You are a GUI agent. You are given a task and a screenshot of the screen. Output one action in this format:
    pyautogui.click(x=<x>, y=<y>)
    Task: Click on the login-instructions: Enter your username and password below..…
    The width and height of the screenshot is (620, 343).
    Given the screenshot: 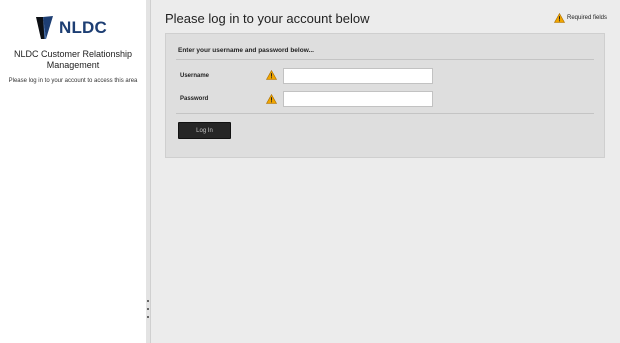 What is the action you would take?
    pyautogui.click(x=246, y=50)
    